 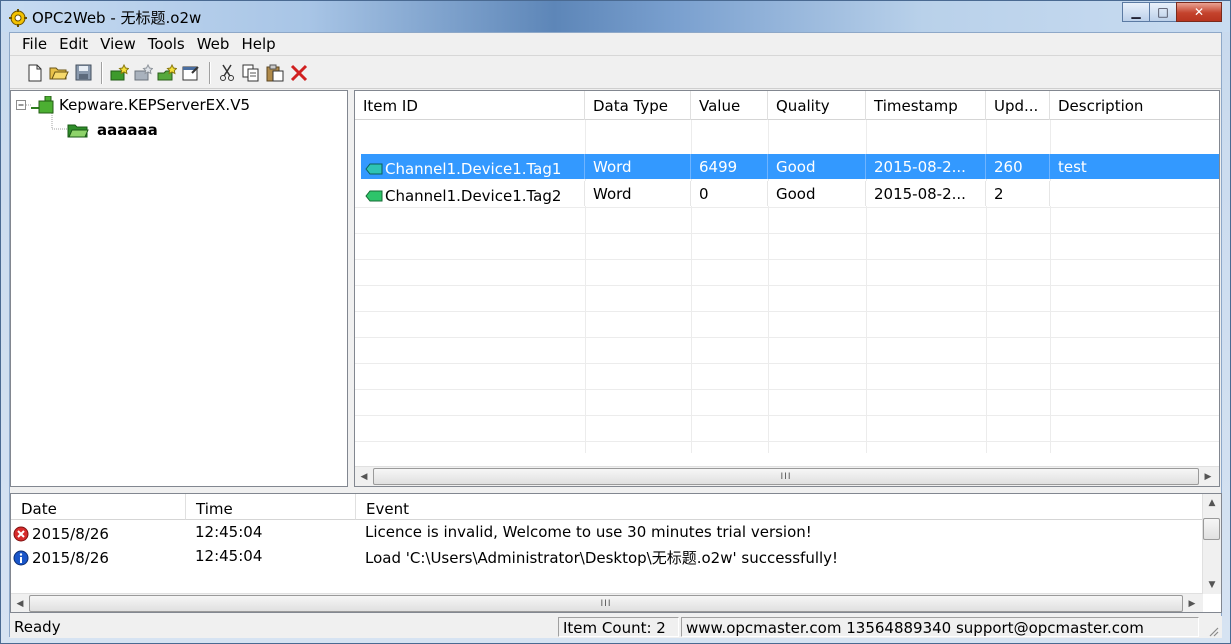 I want to click on cell-item-id: Channel1.Device1.Tag2, so click(x=473, y=195).